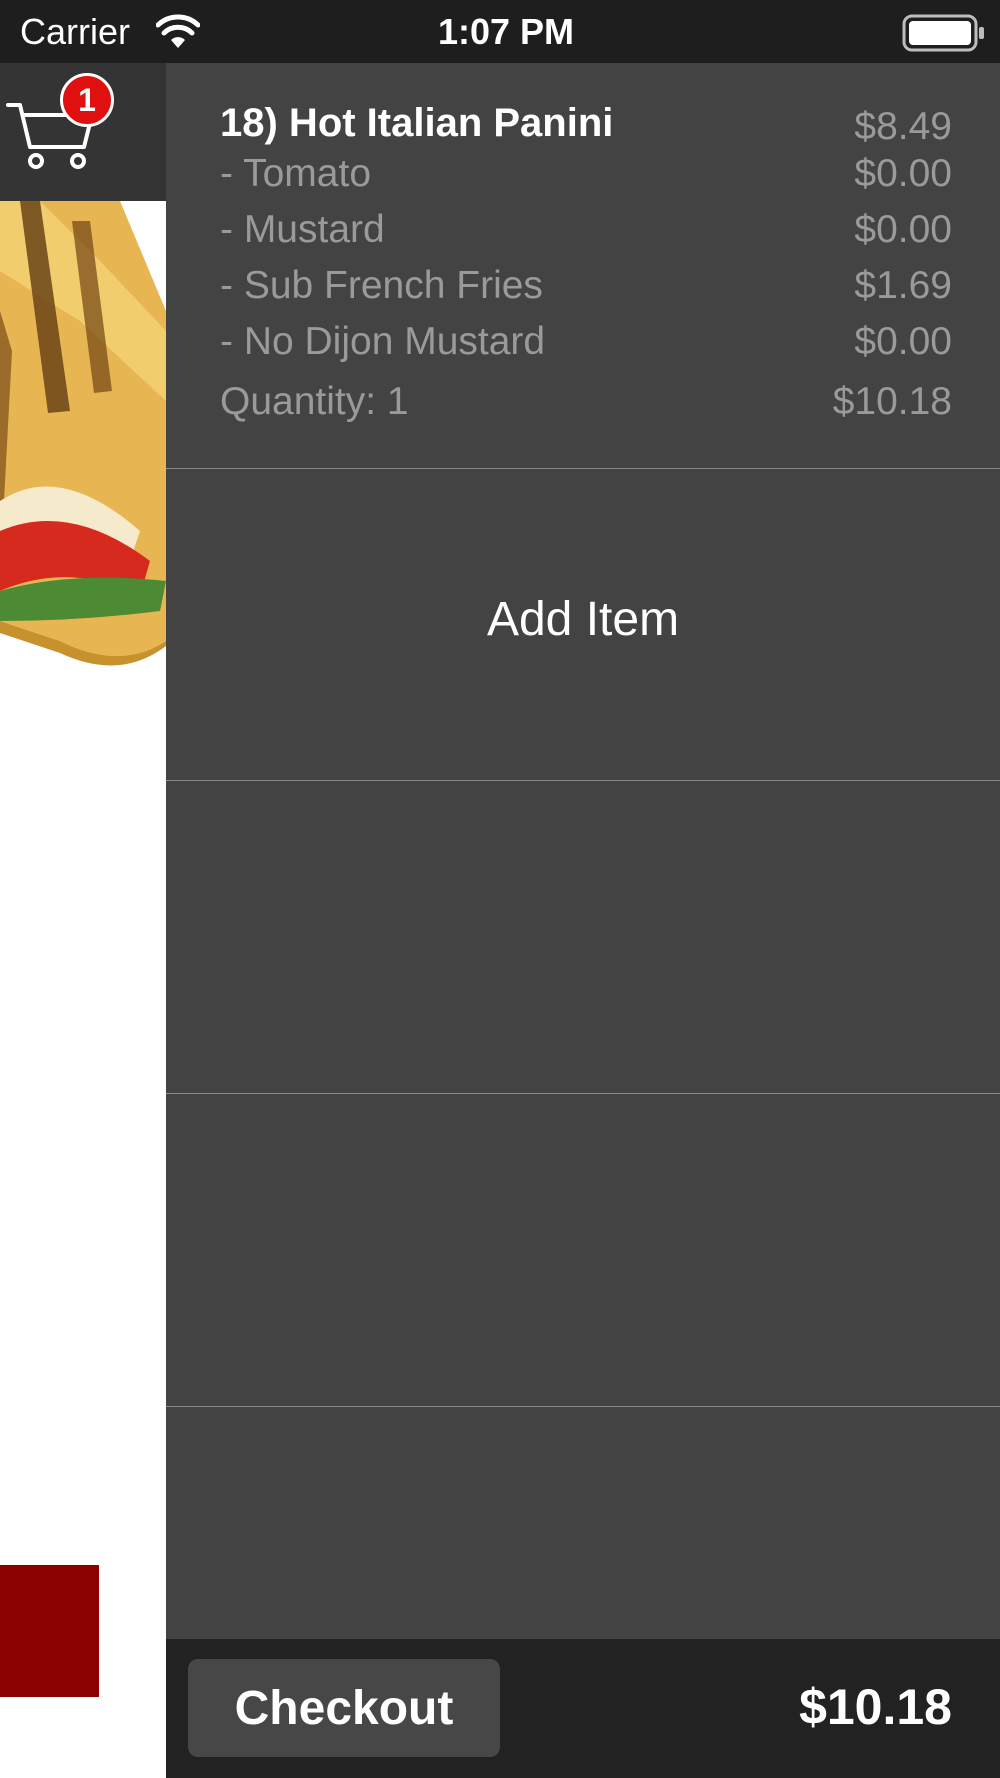 Image resolution: width=1000 pixels, height=1778 pixels. What do you see at coordinates (506, 31) in the screenshot?
I see `status-time: 1:07 PM` at bounding box center [506, 31].